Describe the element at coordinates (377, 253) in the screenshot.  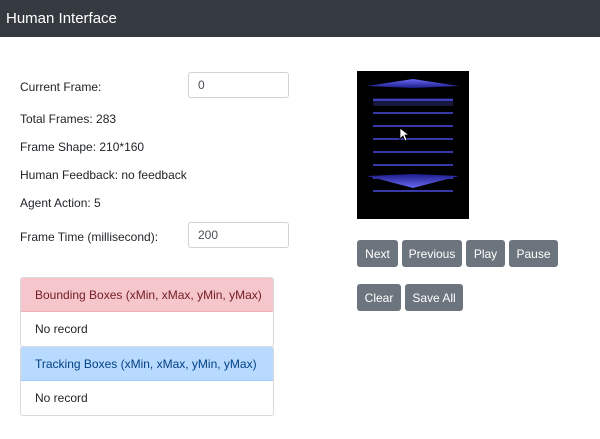
I see `next-button: Next` at that location.